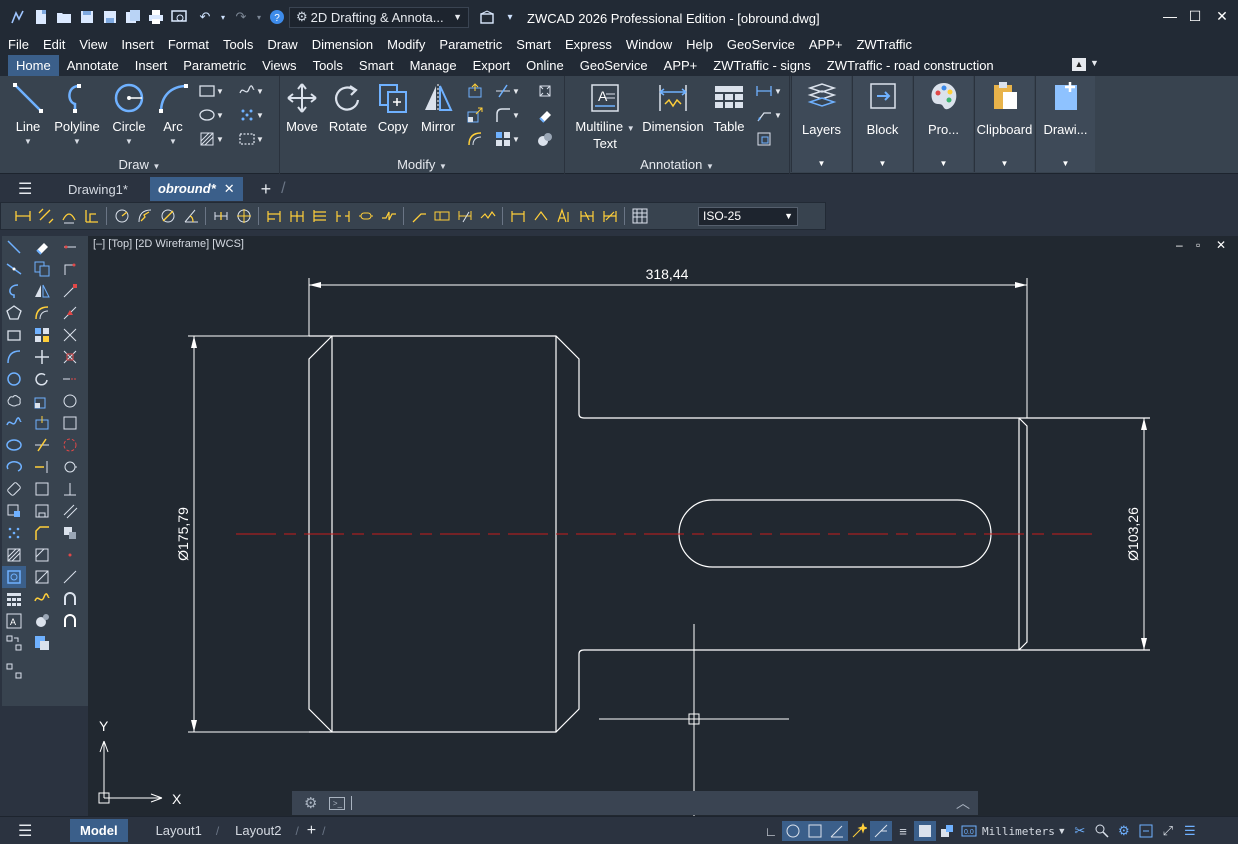  Describe the element at coordinates (903, 831) in the screenshot. I see `lineweight-icon: ≡` at that location.